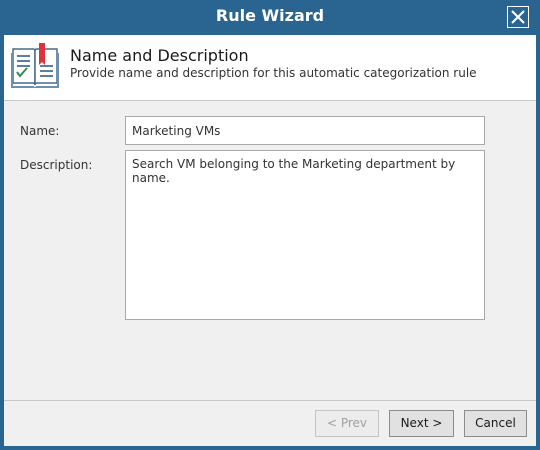 This screenshot has height=450, width=540. I want to click on book-icon, so click(35, 65).